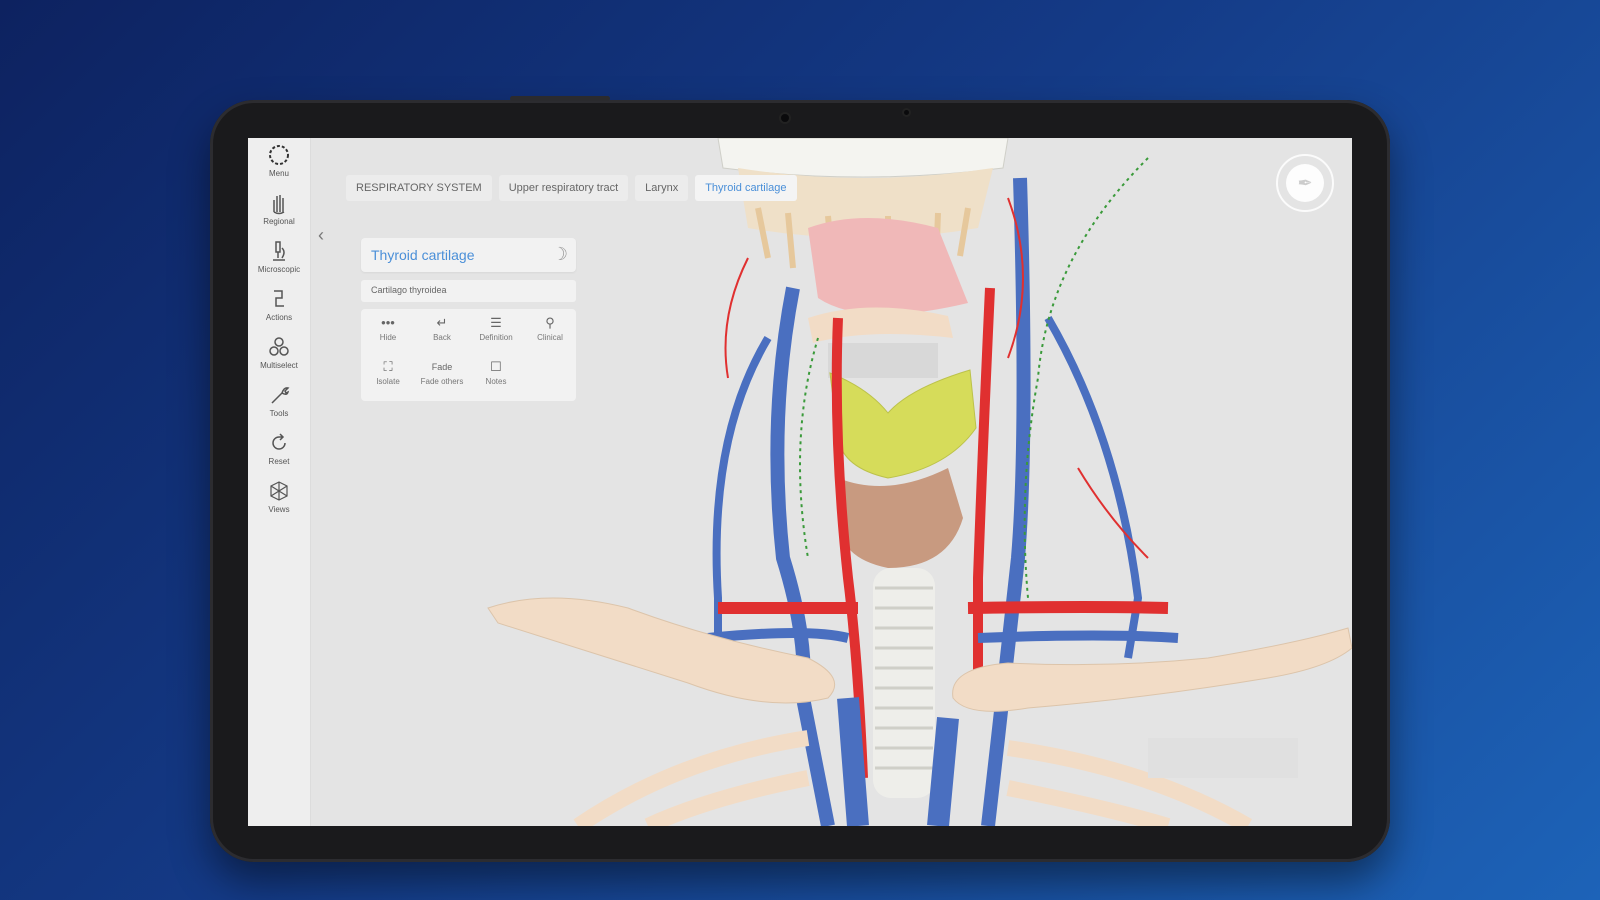 This screenshot has height=900, width=1600. What do you see at coordinates (442, 367) in the screenshot?
I see `fade-icon: Fade` at bounding box center [442, 367].